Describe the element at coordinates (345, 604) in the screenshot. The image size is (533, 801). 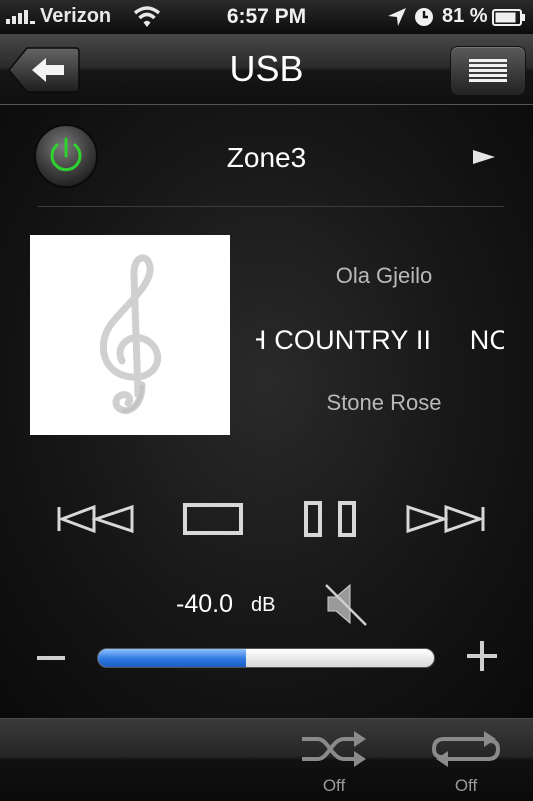
I see `mute-speaker-icon` at that location.